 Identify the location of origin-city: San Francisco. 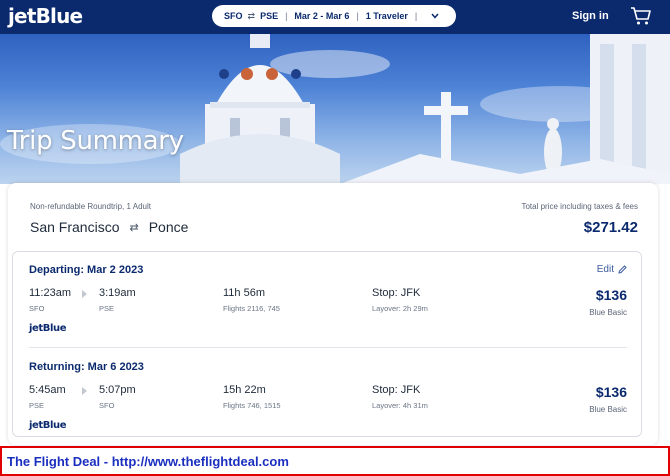
(75, 227).